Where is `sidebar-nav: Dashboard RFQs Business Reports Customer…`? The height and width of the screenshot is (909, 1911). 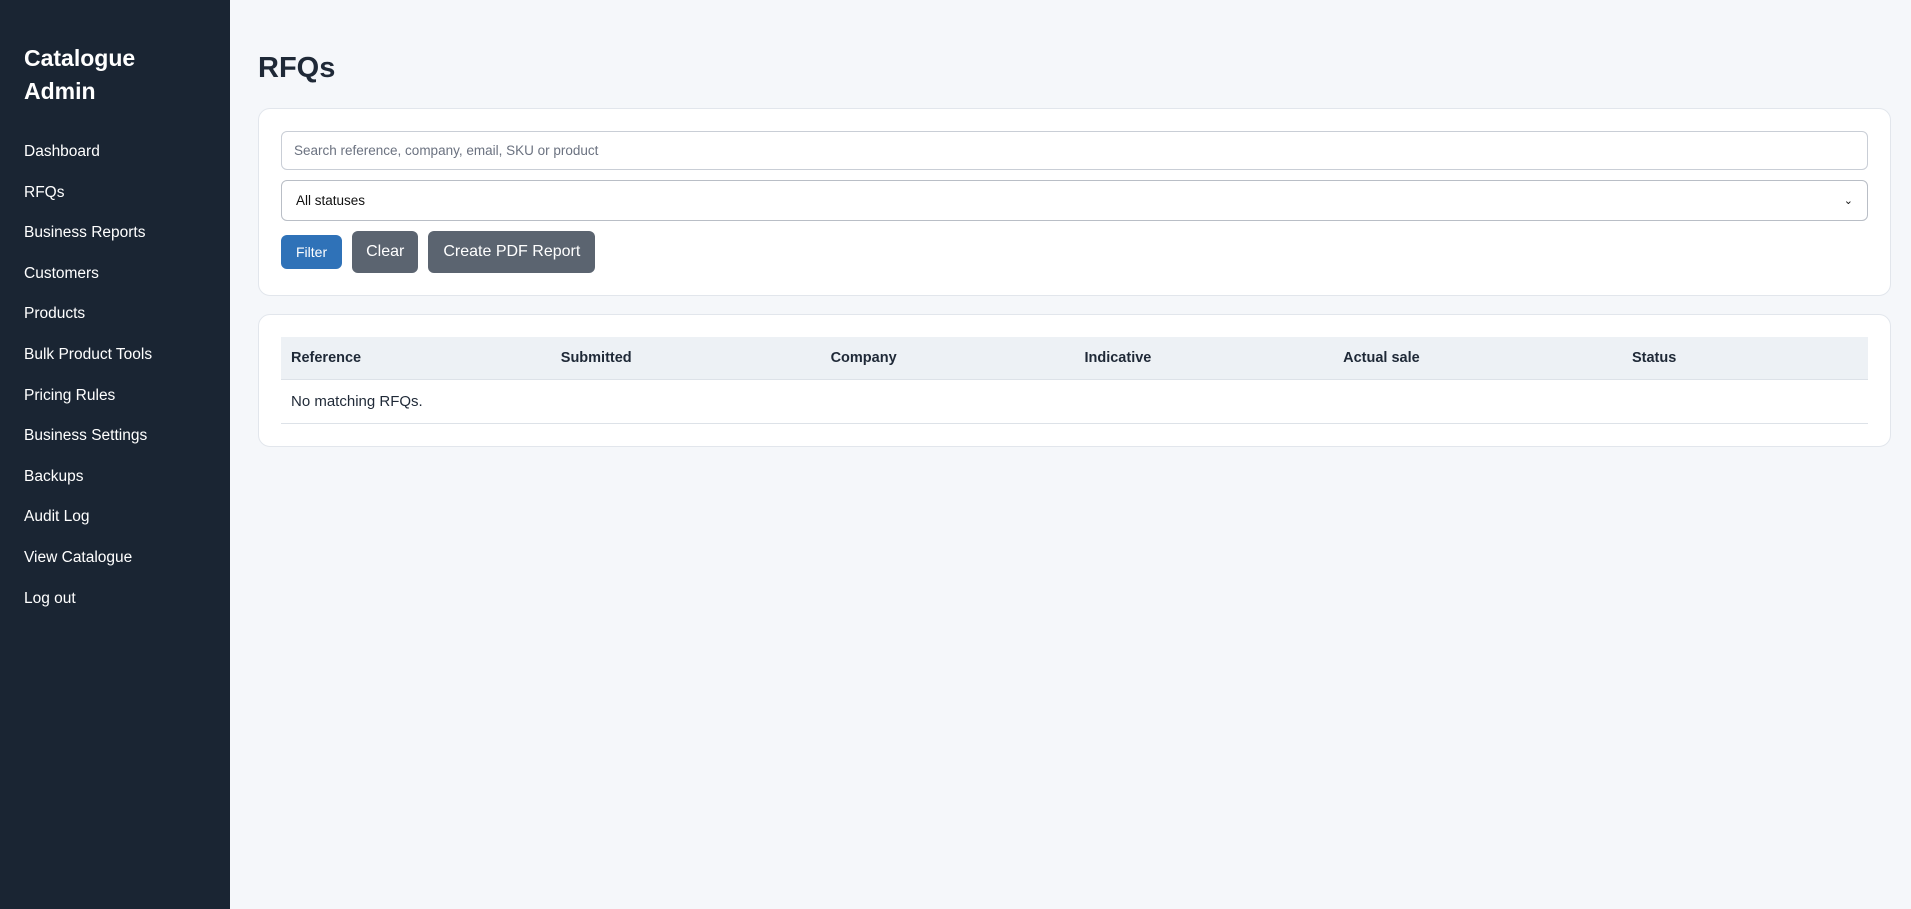 sidebar-nav: Dashboard RFQs Business Reports Customer… is located at coordinates (115, 375).